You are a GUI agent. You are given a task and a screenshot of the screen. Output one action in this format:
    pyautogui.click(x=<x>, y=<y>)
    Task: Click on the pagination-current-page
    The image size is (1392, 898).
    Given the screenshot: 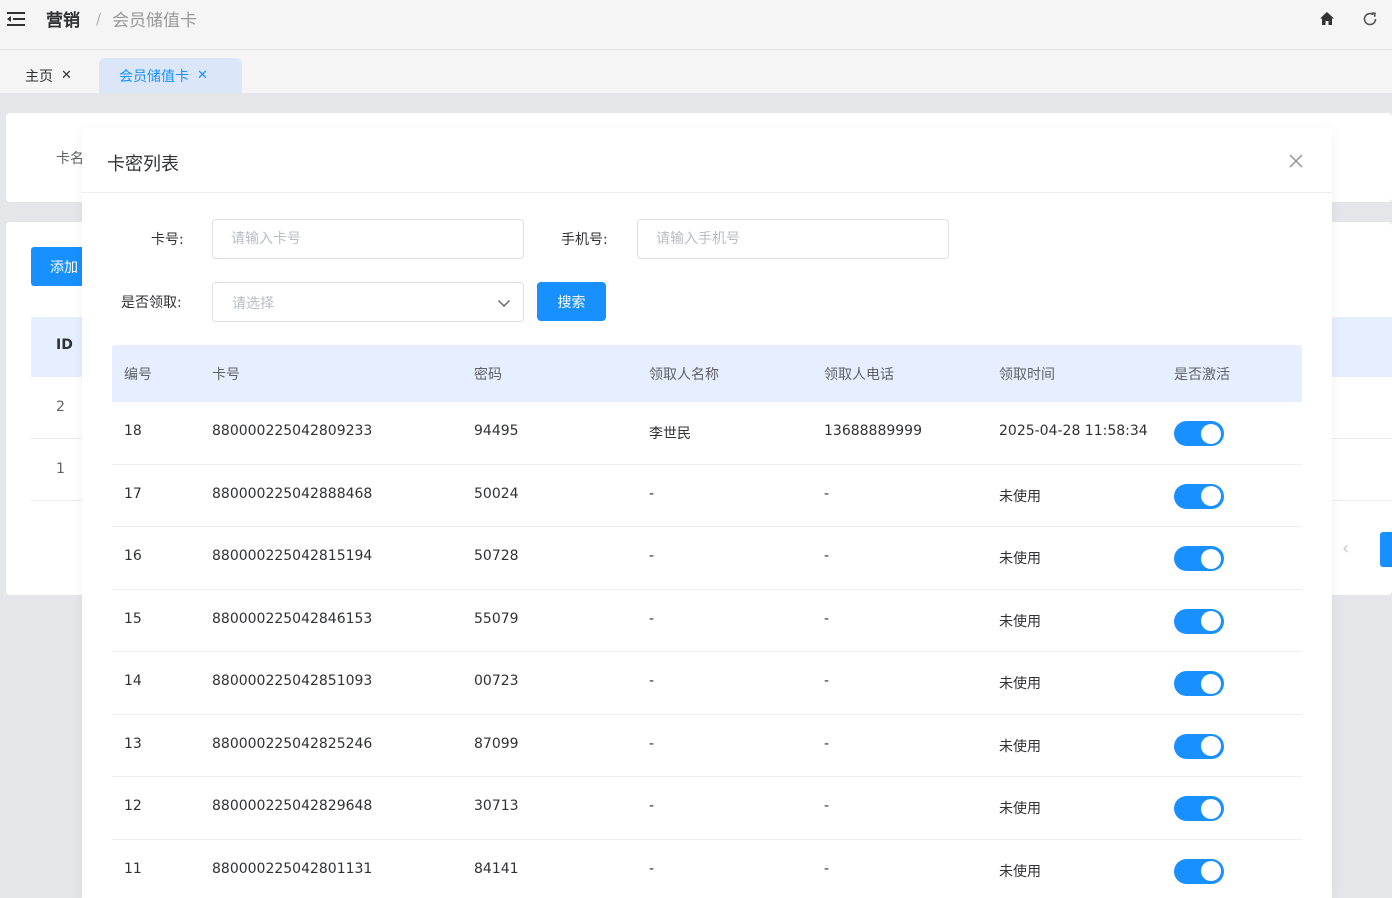 What is the action you would take?
    pyautogui.click(x=1386, y=549)
    